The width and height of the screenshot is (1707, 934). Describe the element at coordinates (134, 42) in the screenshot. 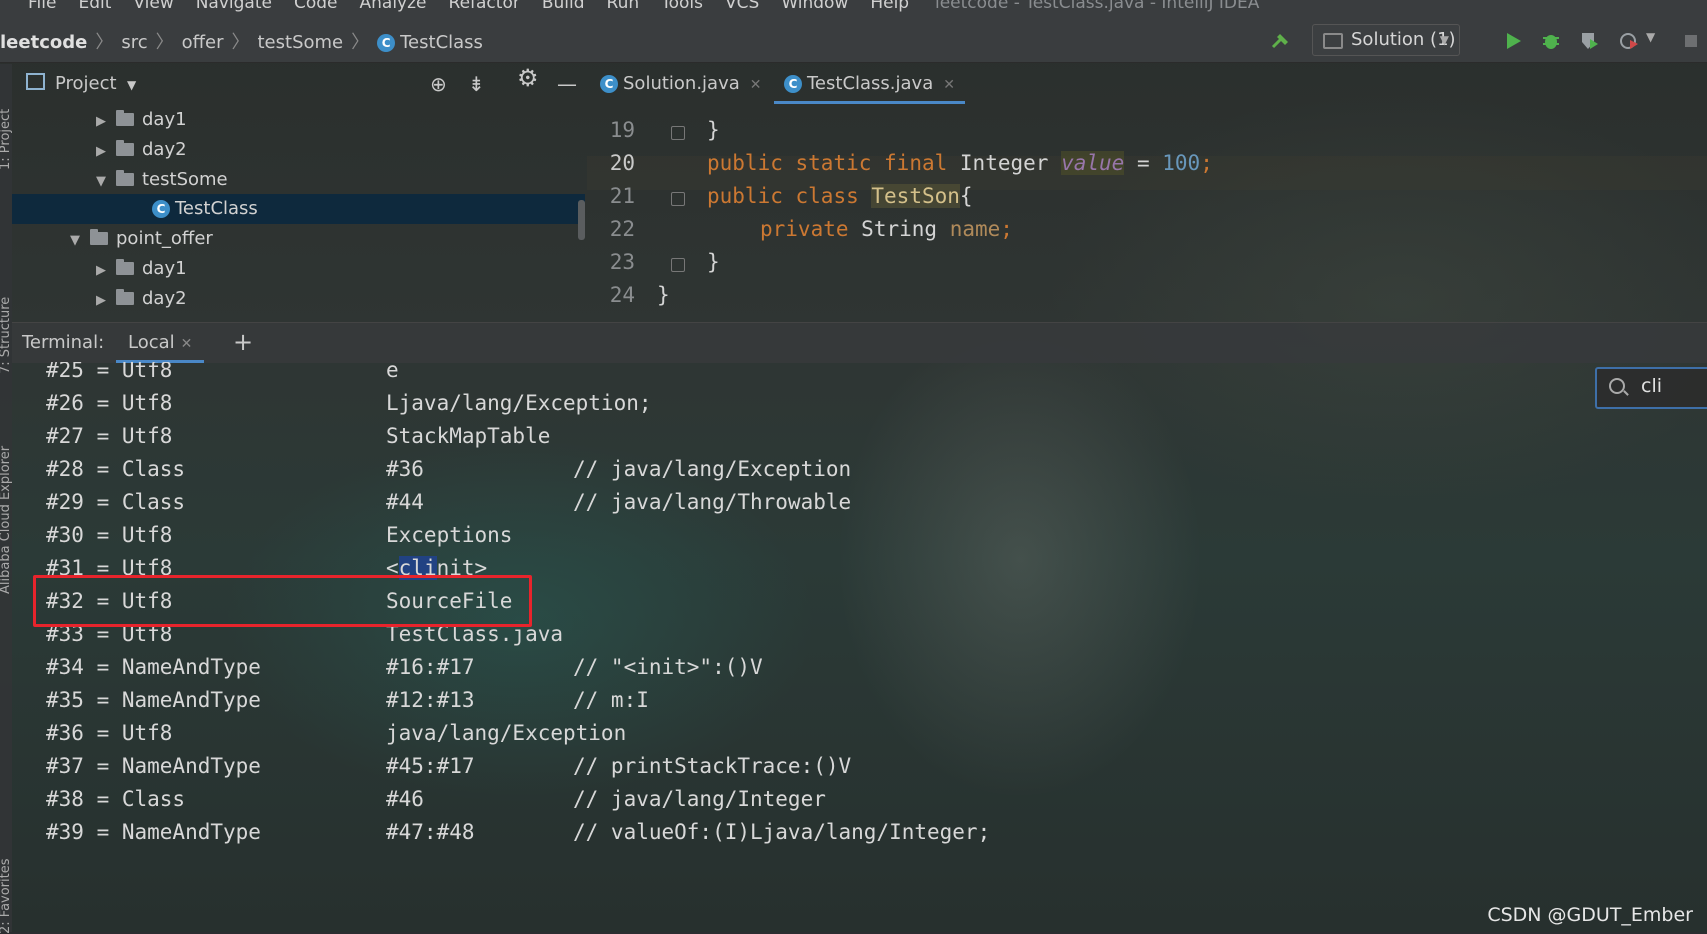

I see `breadcrumb-src: src` at that location.